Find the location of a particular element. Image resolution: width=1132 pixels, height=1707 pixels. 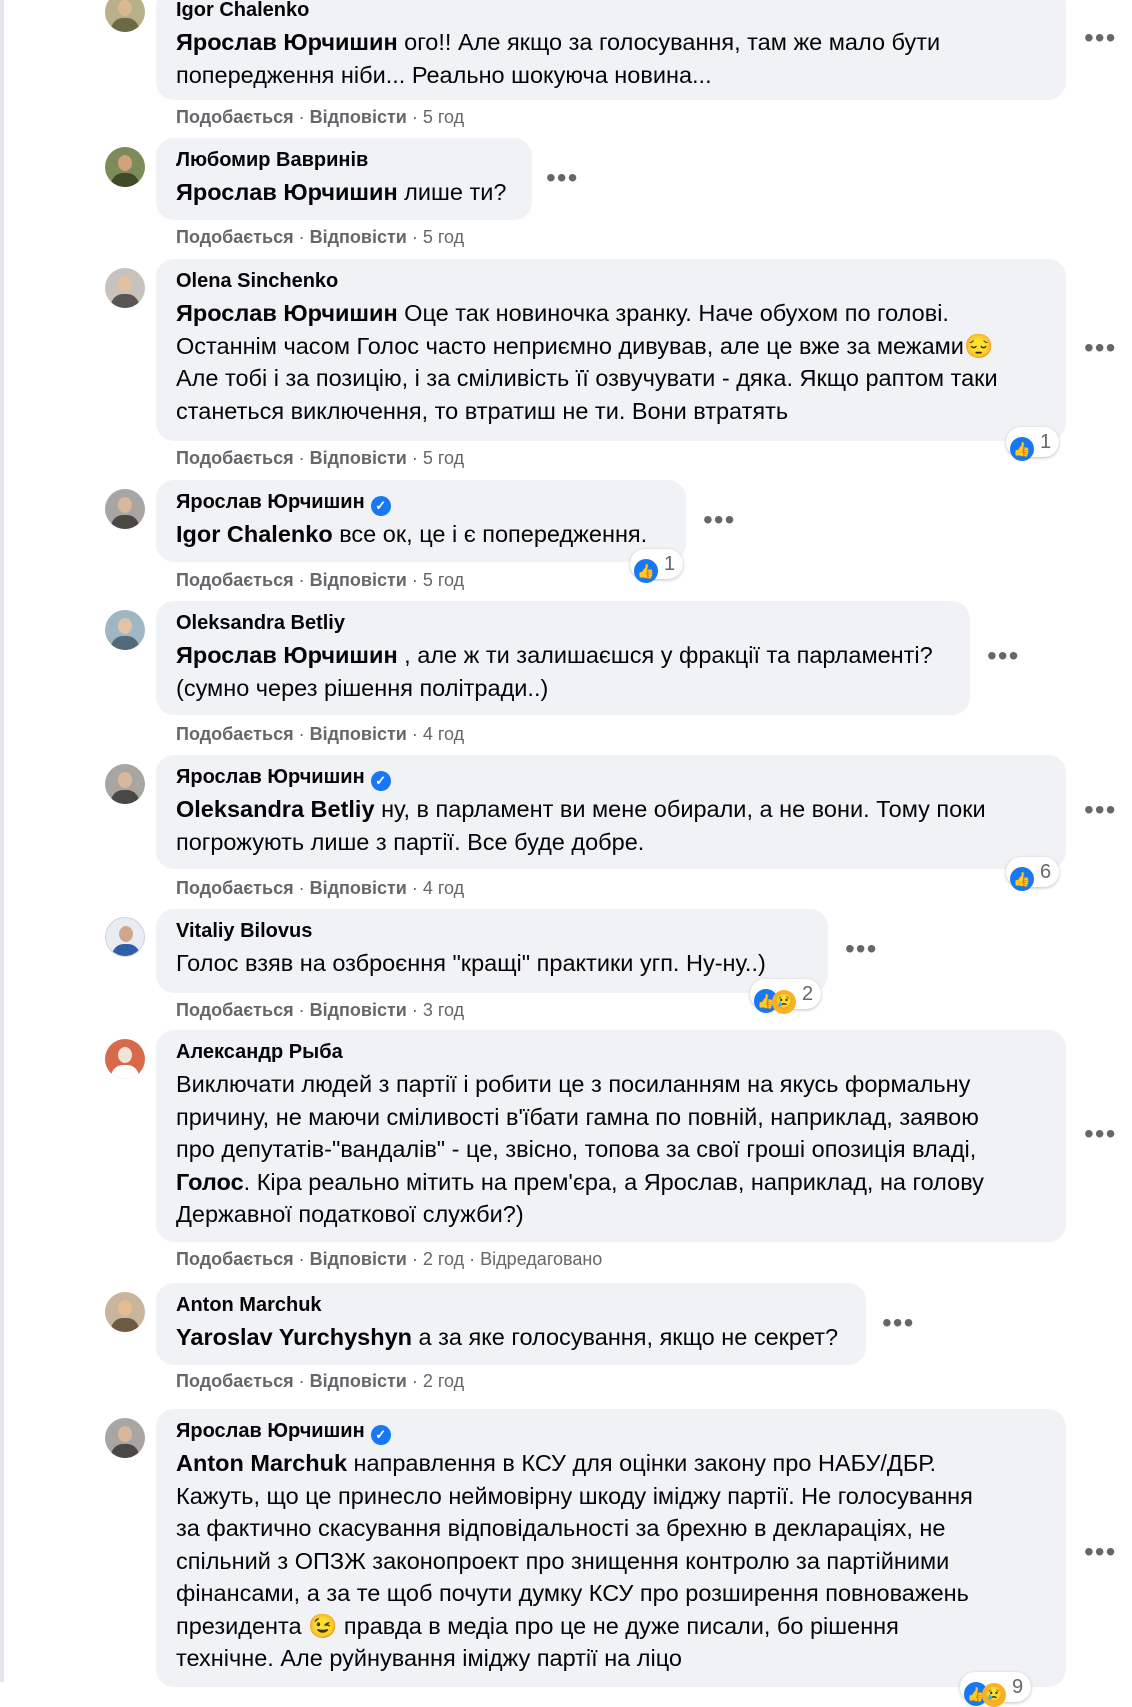

edited-label: Відредаговано is located at coordinates (541, 1259).